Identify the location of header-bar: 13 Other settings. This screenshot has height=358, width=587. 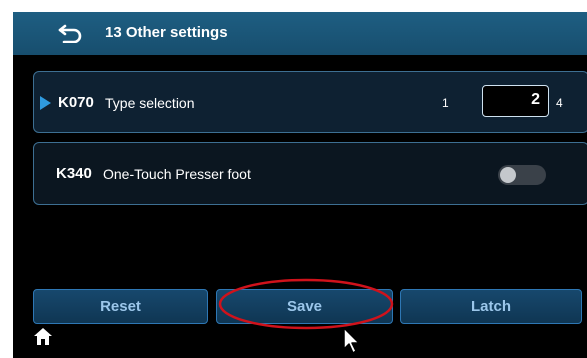
(300, 33).